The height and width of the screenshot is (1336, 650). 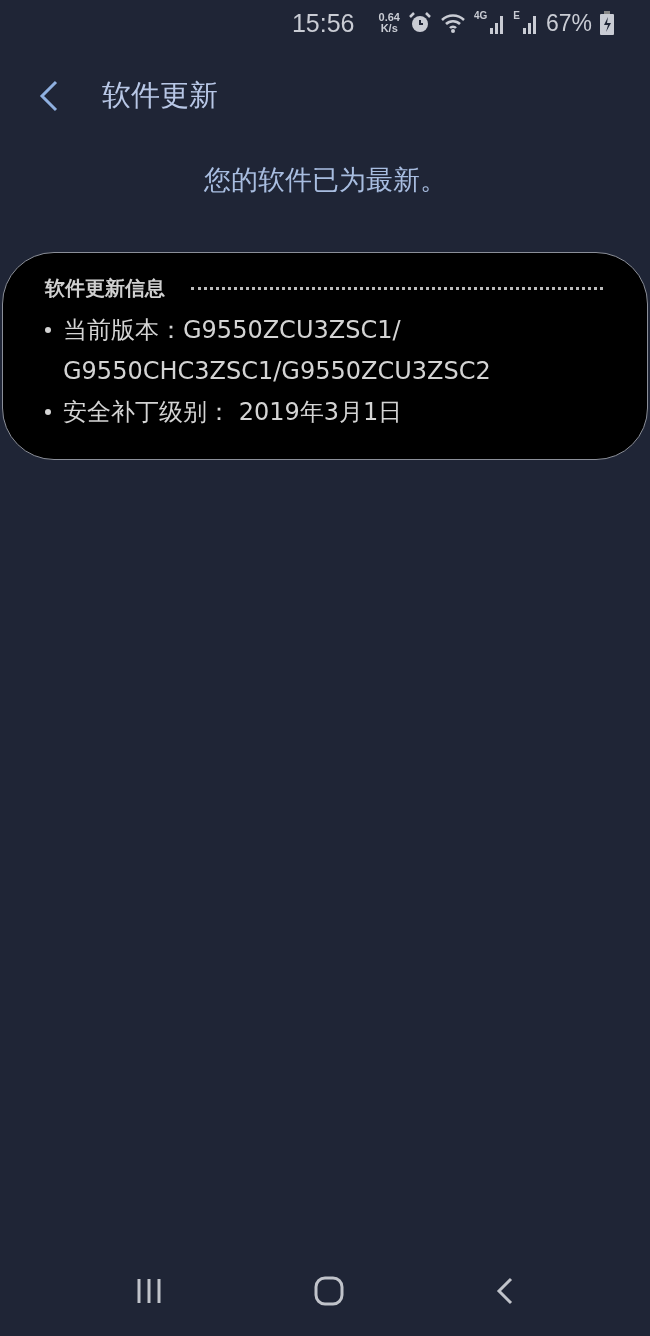 I want to click on info-text: 当前版本：G9550ZCU3ZSC1/ G9550CHC3ZSC1/G9550ZCU3ZSC2, so click(x=277, y=351).